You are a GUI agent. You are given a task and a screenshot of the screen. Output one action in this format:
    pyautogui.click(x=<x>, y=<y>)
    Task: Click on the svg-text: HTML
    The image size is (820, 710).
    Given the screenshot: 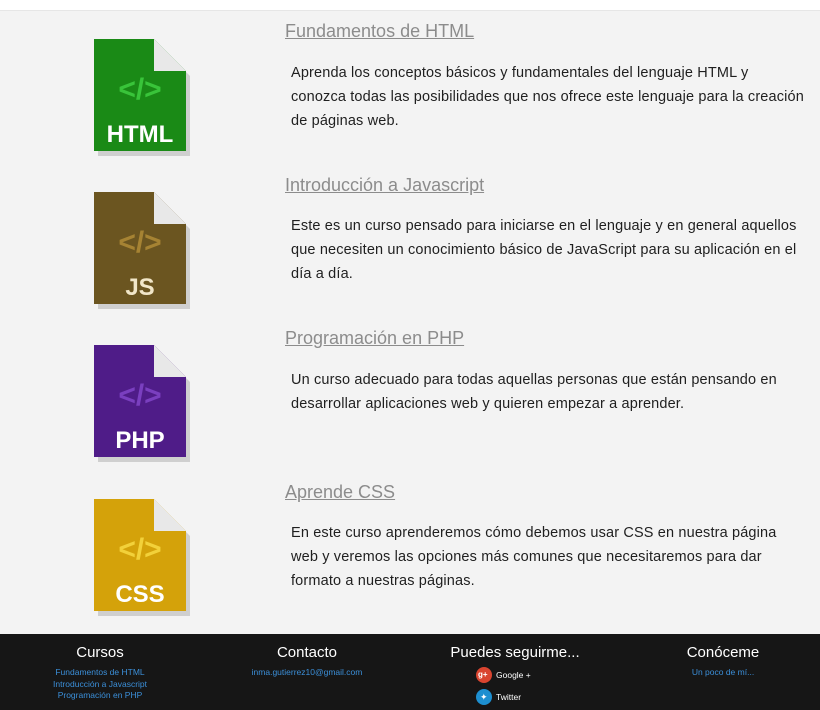 What is the action you would take?
    pyautogui.click(x=140, y=134)
    